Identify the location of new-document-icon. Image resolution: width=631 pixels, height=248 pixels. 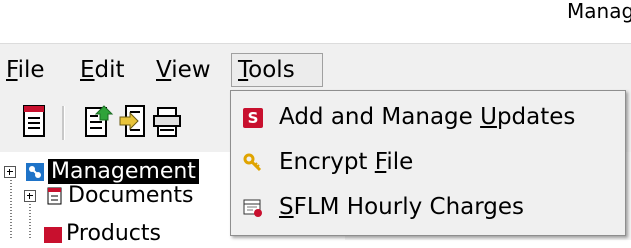
(34, 121).